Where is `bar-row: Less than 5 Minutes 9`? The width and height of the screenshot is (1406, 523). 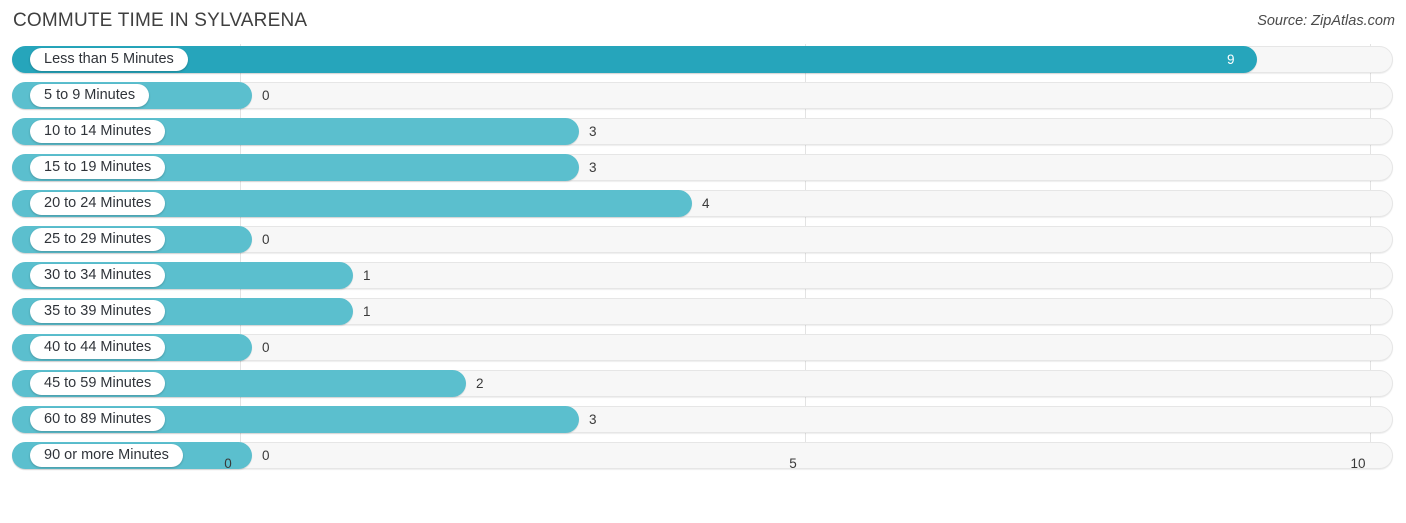
bar-row: Less than 5 Minutes 9 is located at coordinates (702, 59).